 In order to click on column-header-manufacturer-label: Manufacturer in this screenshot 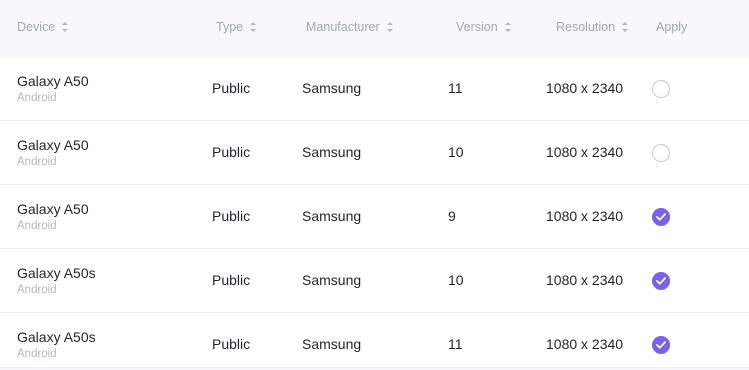, I will do `click(343, 27)`.